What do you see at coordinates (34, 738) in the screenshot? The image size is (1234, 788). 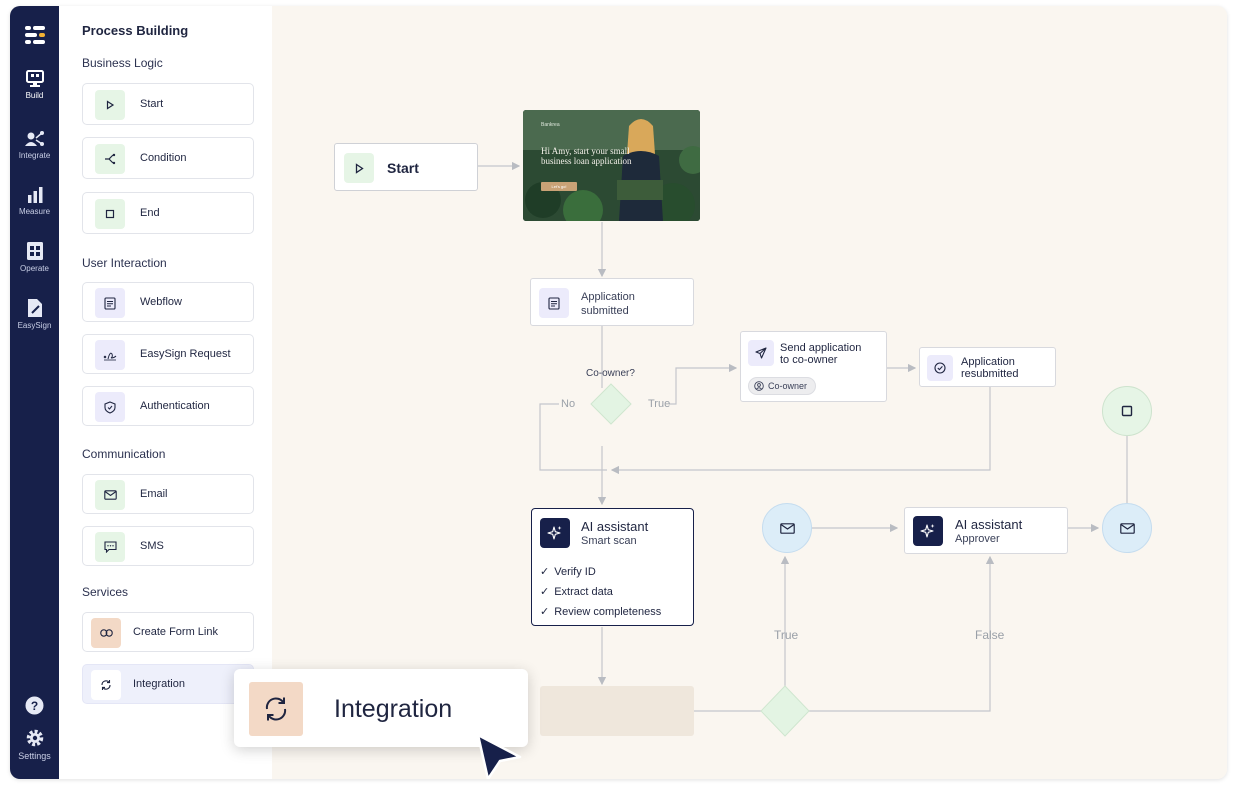 I see `gear-icon` at bounding box center [34, 738].